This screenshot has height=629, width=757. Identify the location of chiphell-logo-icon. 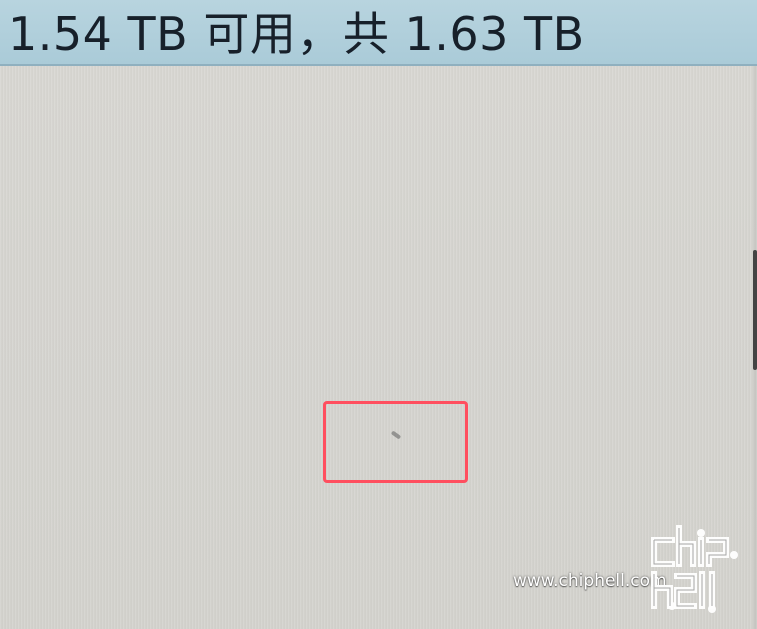
(694, 569).